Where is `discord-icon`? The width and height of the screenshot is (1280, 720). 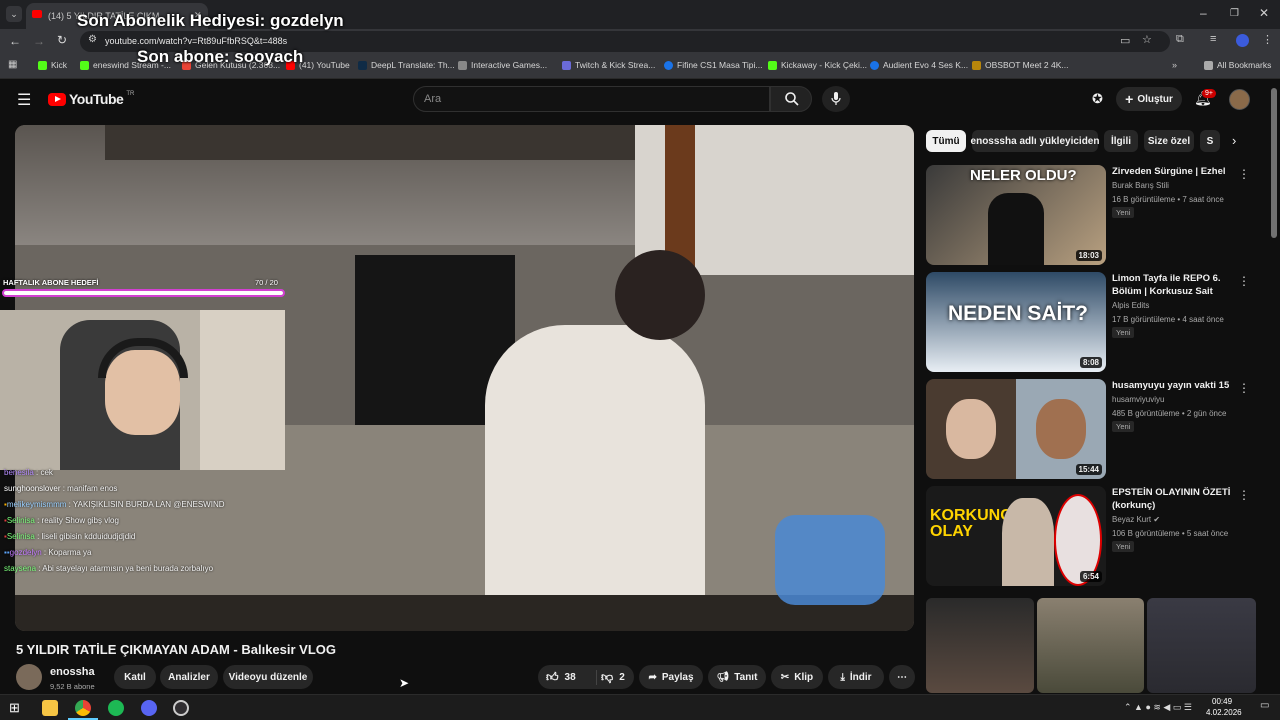
discord-icon is located at coordinates (149, 708).